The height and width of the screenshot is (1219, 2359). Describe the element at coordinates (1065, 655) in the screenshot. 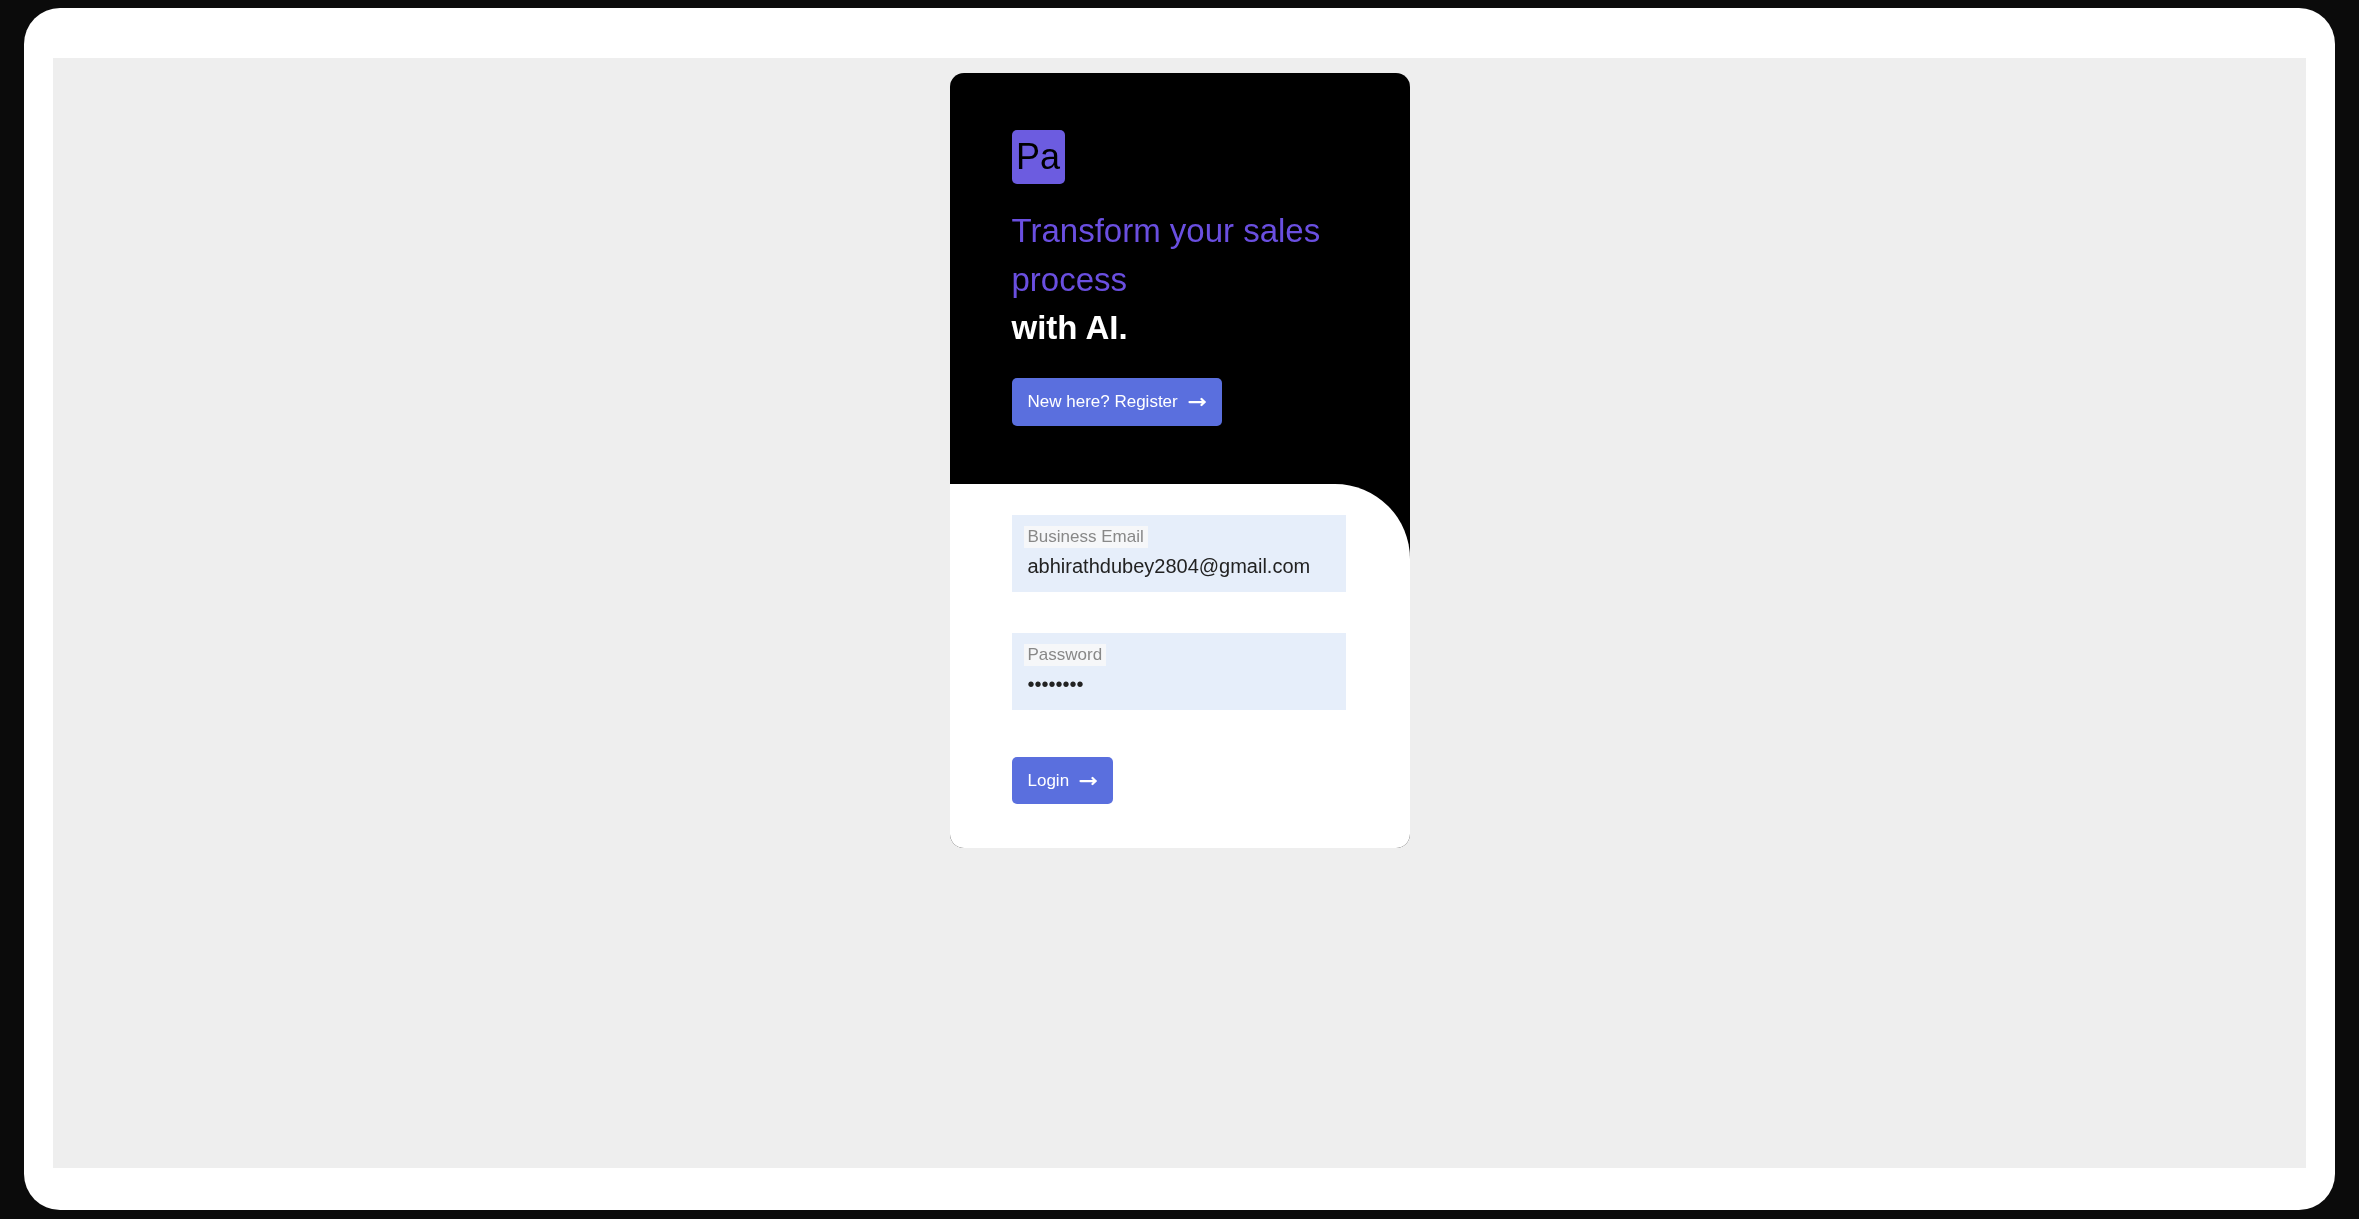

I see `floating-label: Password` at that location.